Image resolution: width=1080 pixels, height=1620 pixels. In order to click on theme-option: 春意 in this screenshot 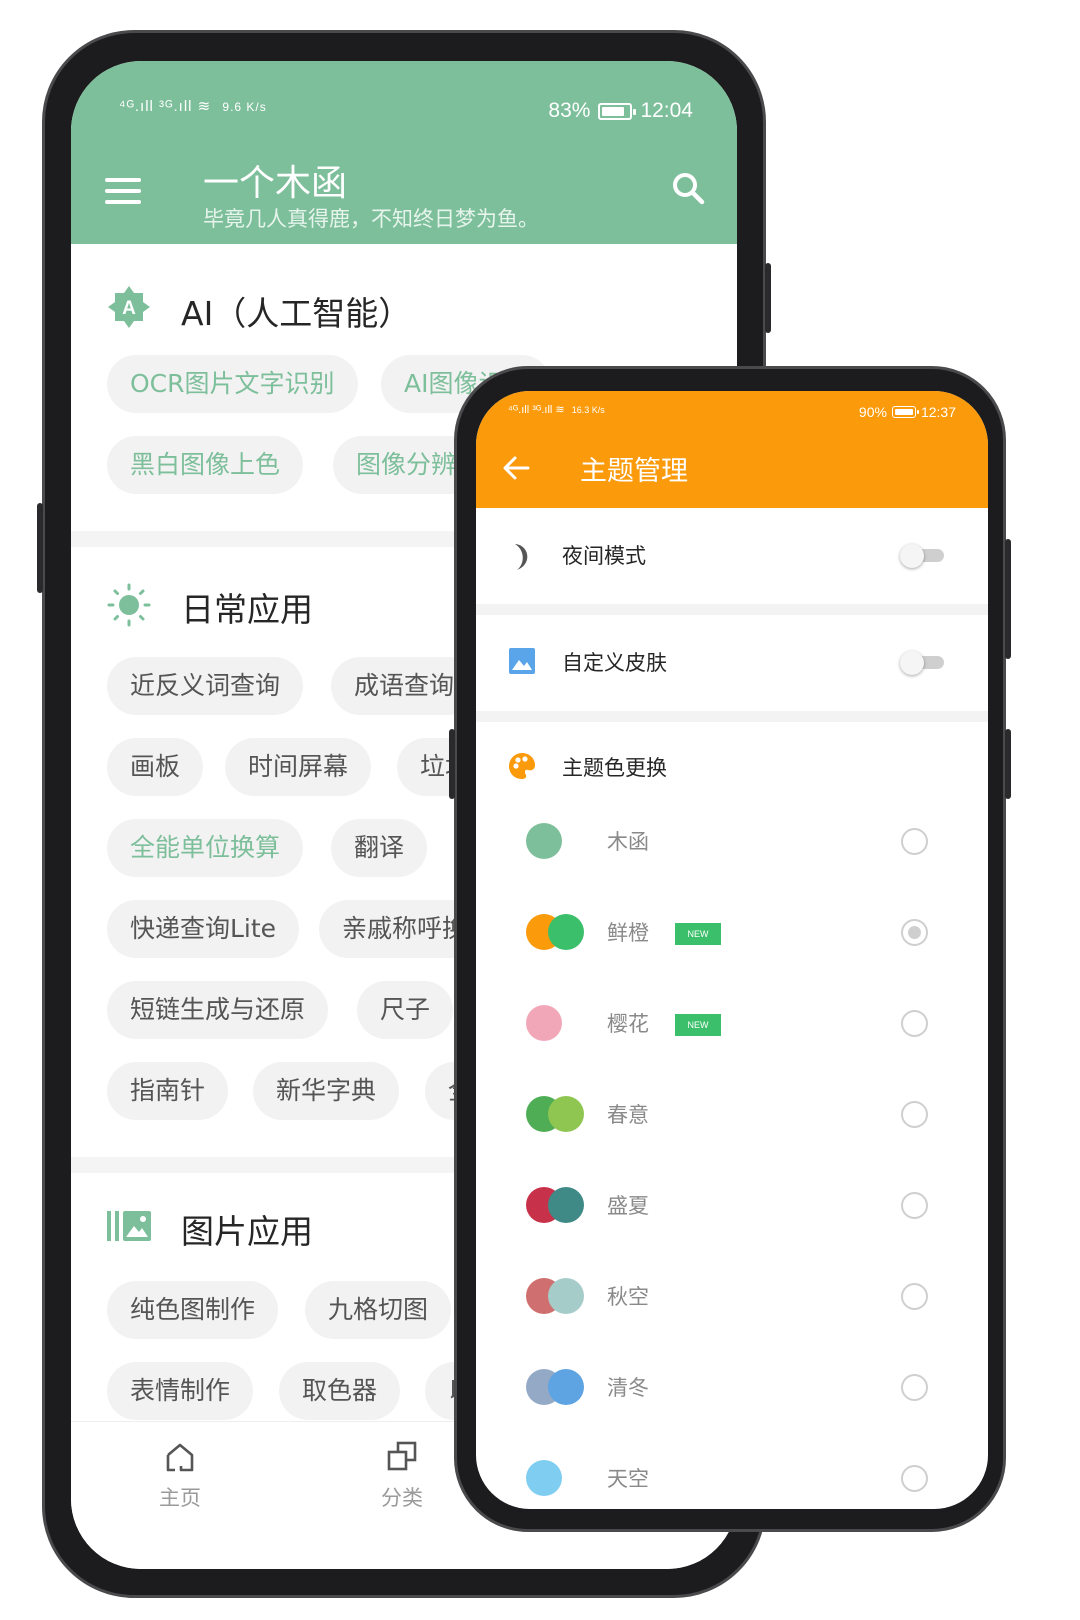, I will do `click(732, 1114)`.